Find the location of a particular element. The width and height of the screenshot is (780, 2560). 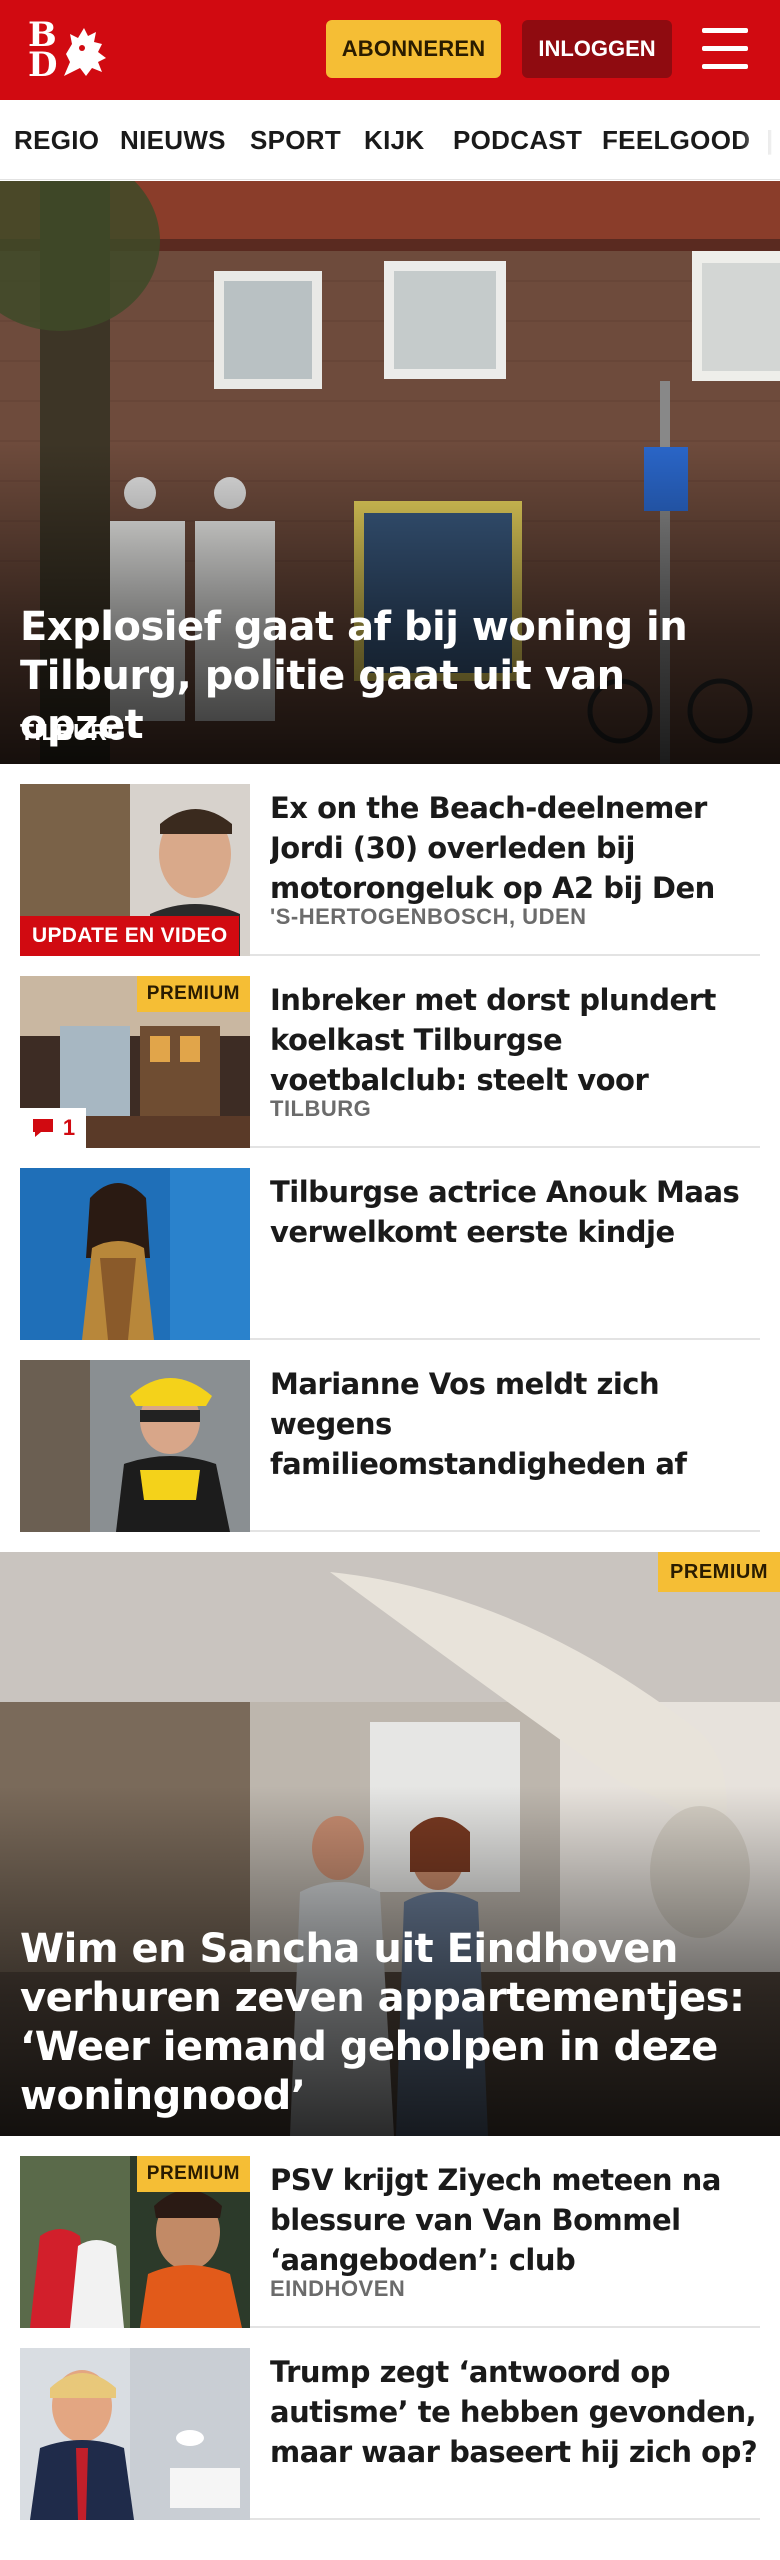

nav-item-nieuws: NIEUWS is located at coordinates (173, 139).